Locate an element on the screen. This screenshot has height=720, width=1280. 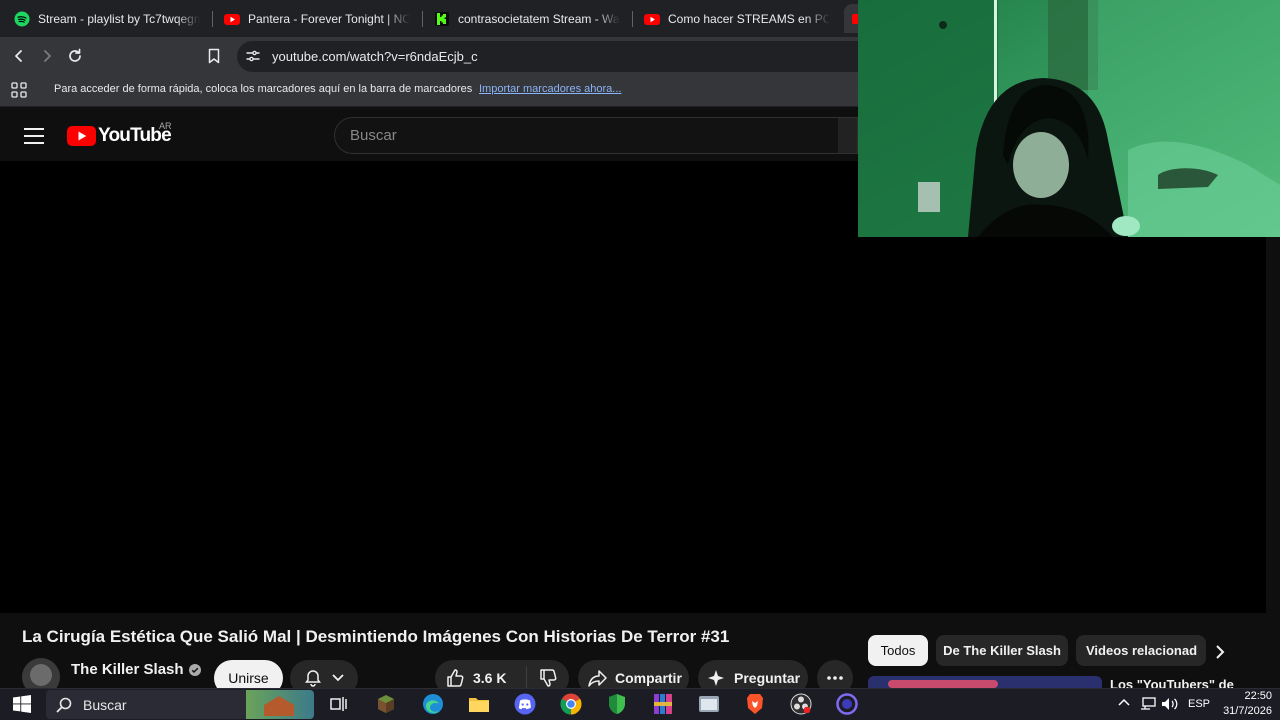
chip-from-channel: De The Killer Slash is located at coordinates (1002, 650).